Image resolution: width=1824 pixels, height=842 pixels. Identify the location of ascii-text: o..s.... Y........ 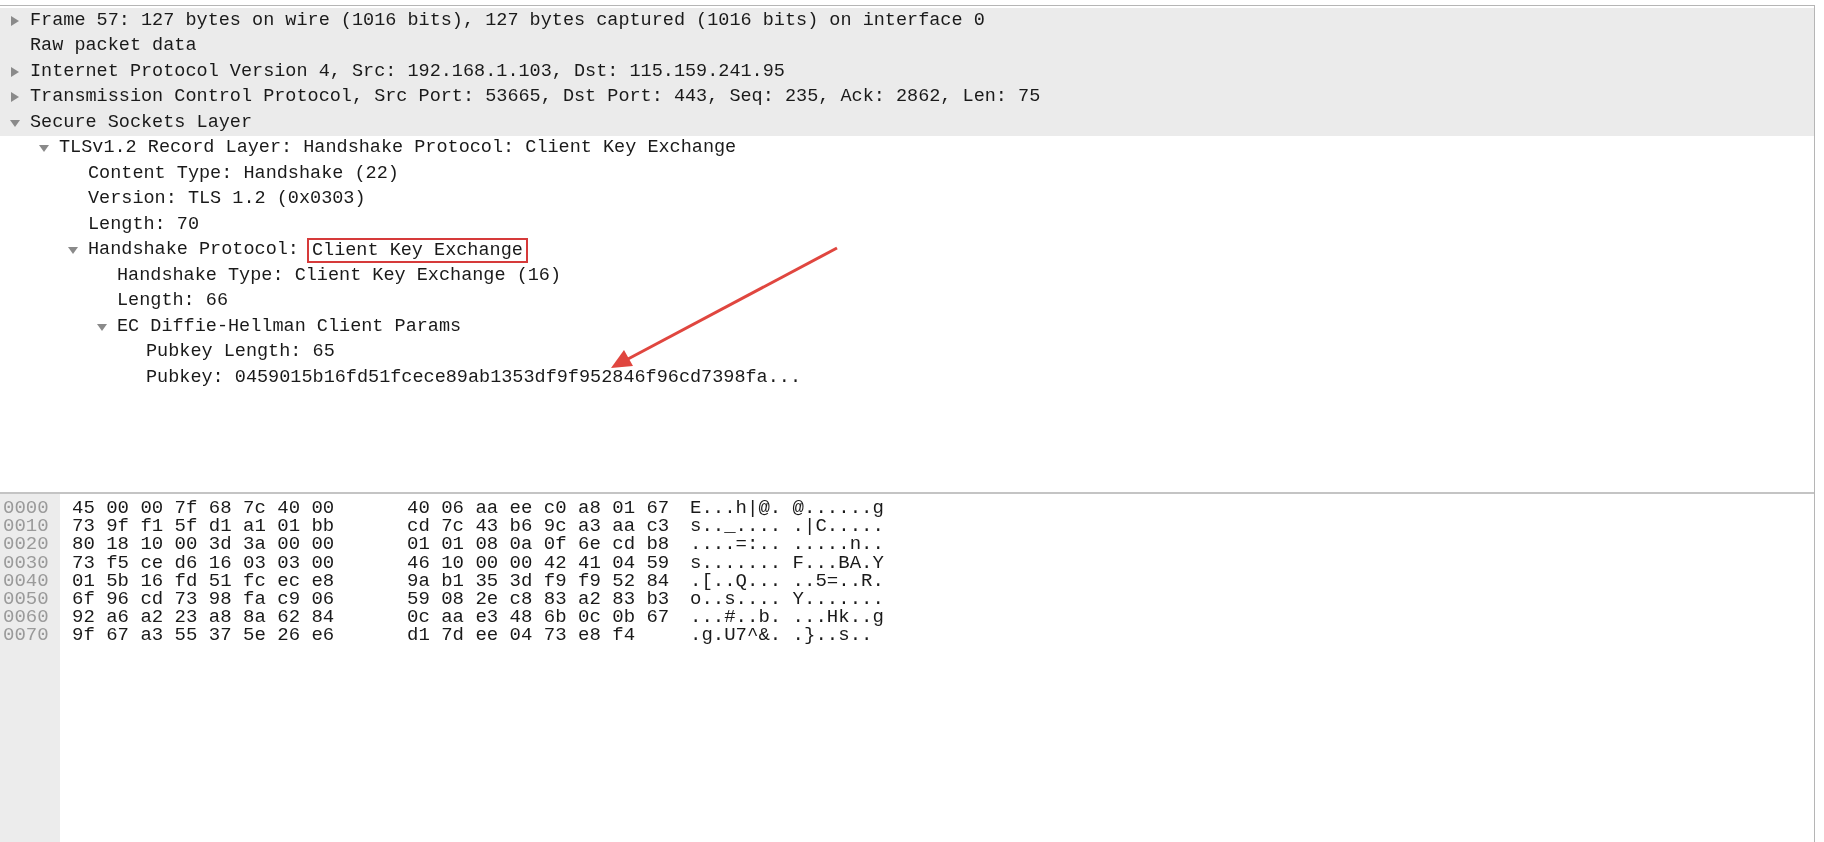
(787, 599).